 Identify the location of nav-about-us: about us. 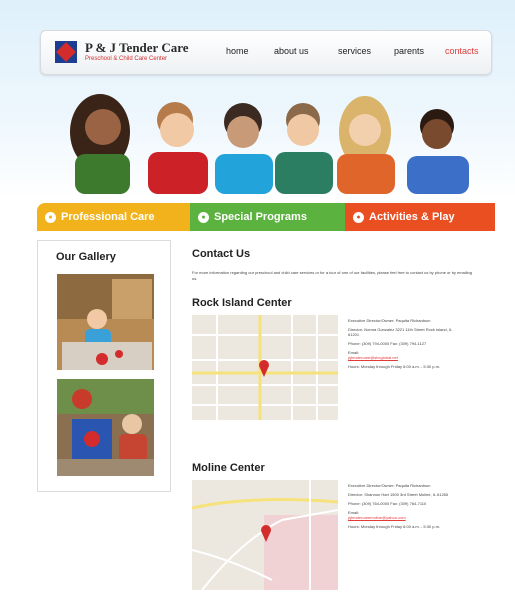
(291, 51).